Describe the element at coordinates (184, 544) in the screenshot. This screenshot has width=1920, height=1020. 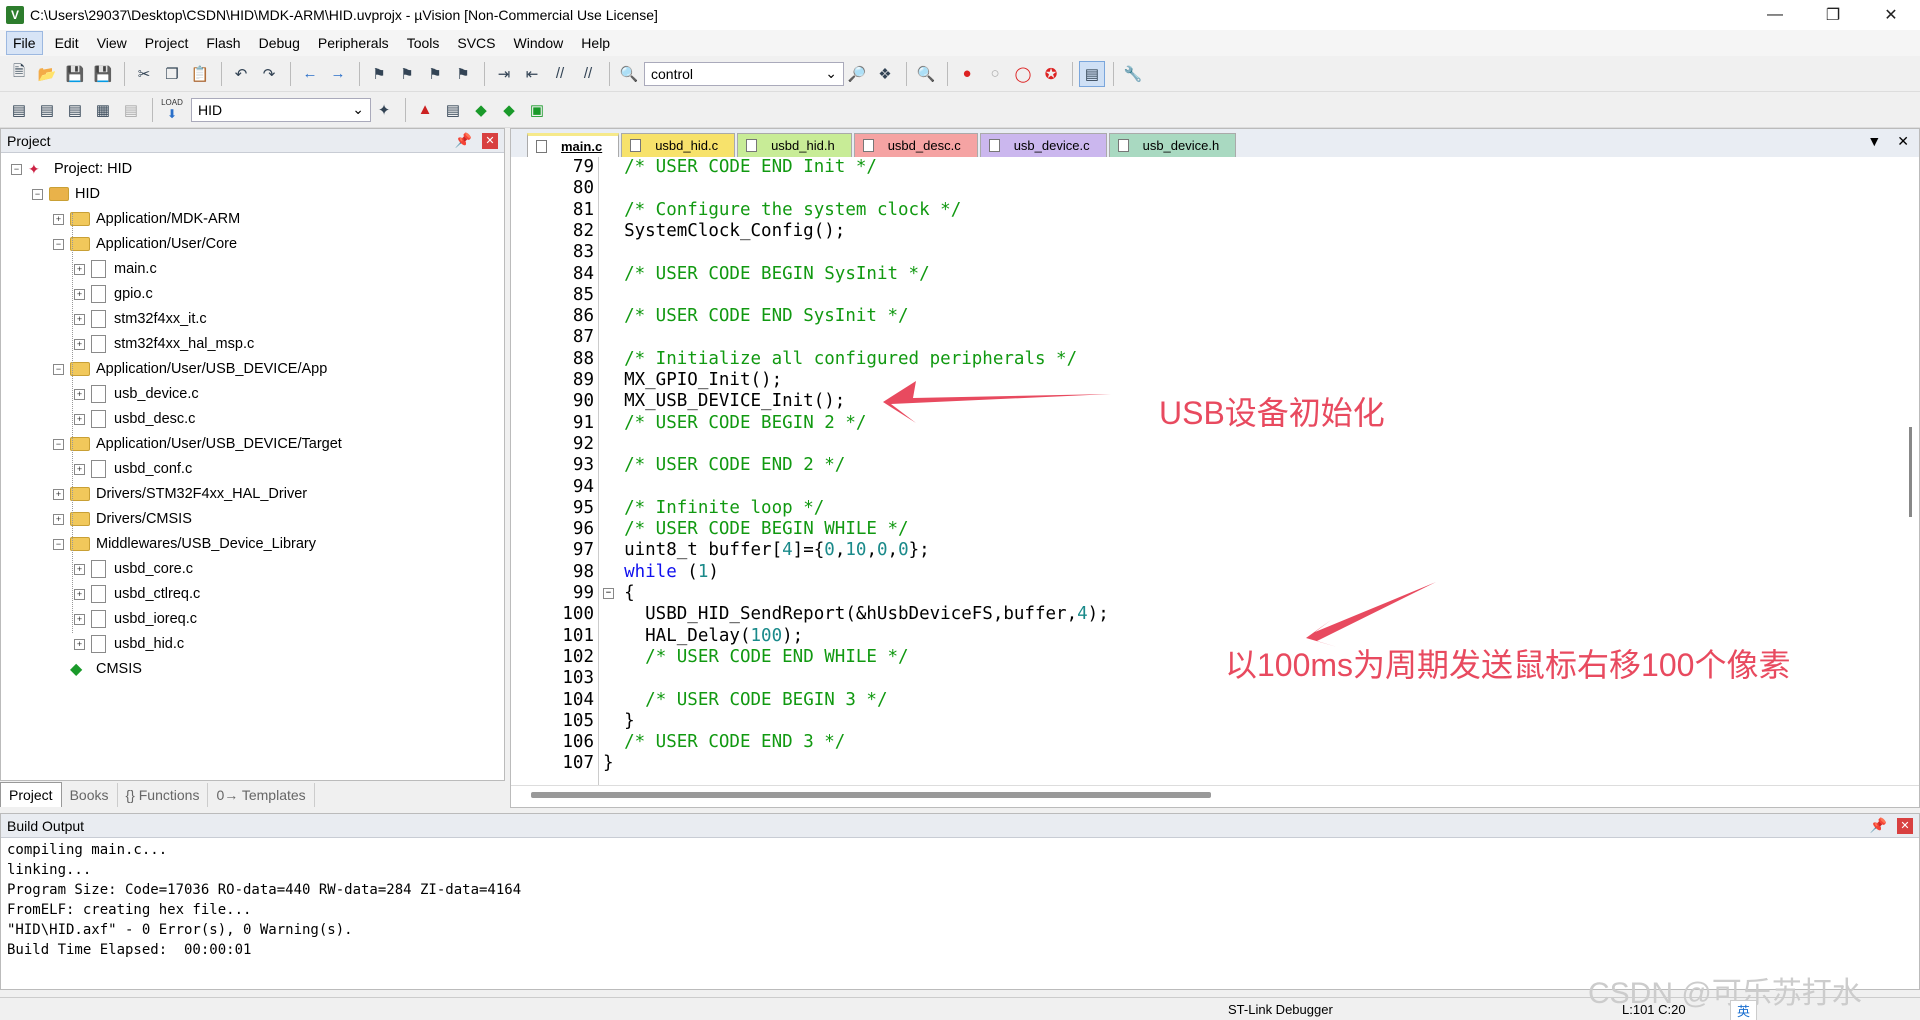
I see `tree-item: − Middlewares/USB_Device_Library` at that location.